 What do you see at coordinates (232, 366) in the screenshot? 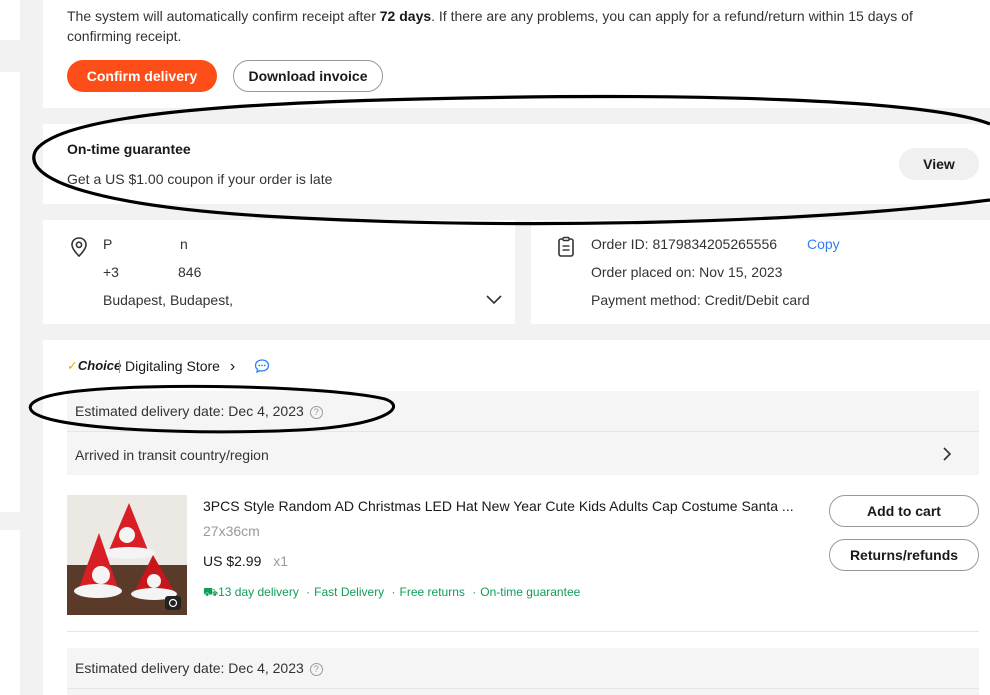
I see `store-chevron-icon: ›` at bounding box center [232, 366].